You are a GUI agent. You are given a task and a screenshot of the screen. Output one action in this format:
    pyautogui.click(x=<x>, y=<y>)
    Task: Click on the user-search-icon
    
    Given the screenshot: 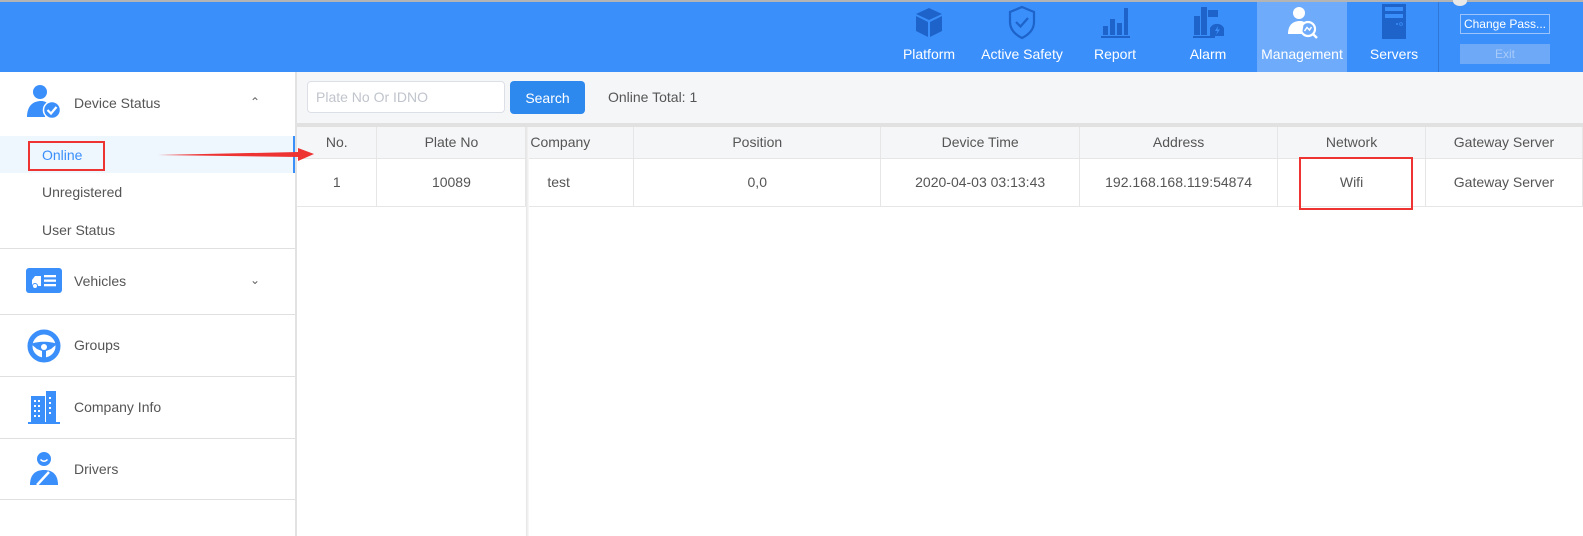 What is the action you would take?
    pyautogui.click(x=1303, y=23)
    